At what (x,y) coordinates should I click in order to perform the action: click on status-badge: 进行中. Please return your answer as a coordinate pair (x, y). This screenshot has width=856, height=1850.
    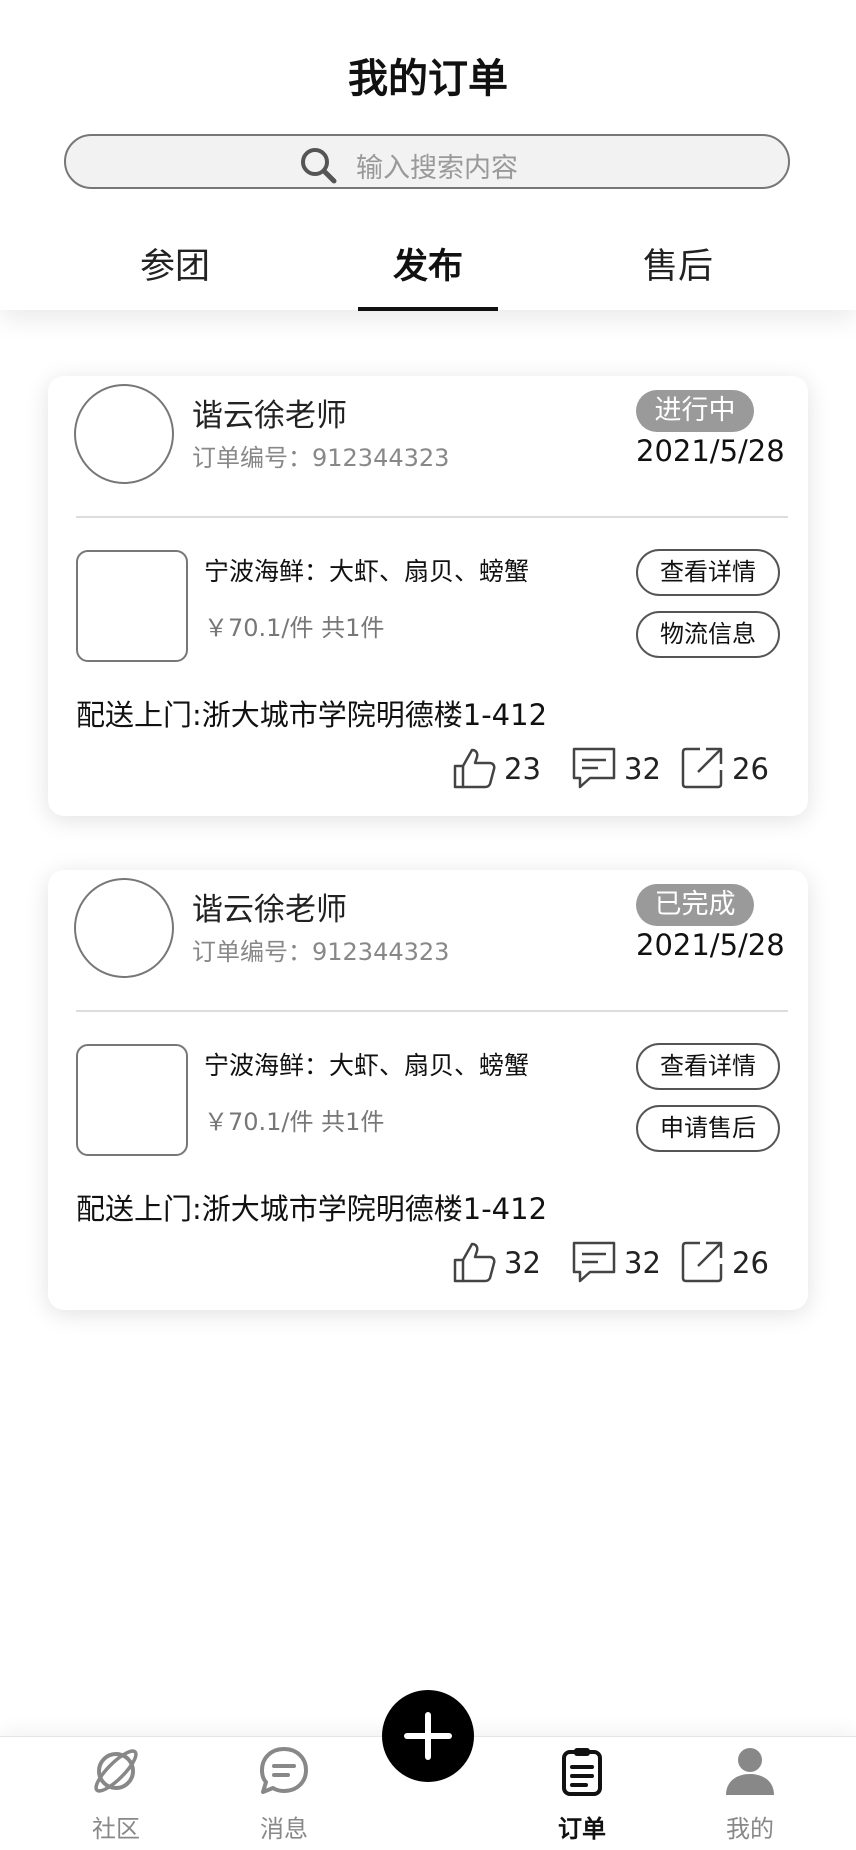
    Looking at the image, I should click on (695, 411).